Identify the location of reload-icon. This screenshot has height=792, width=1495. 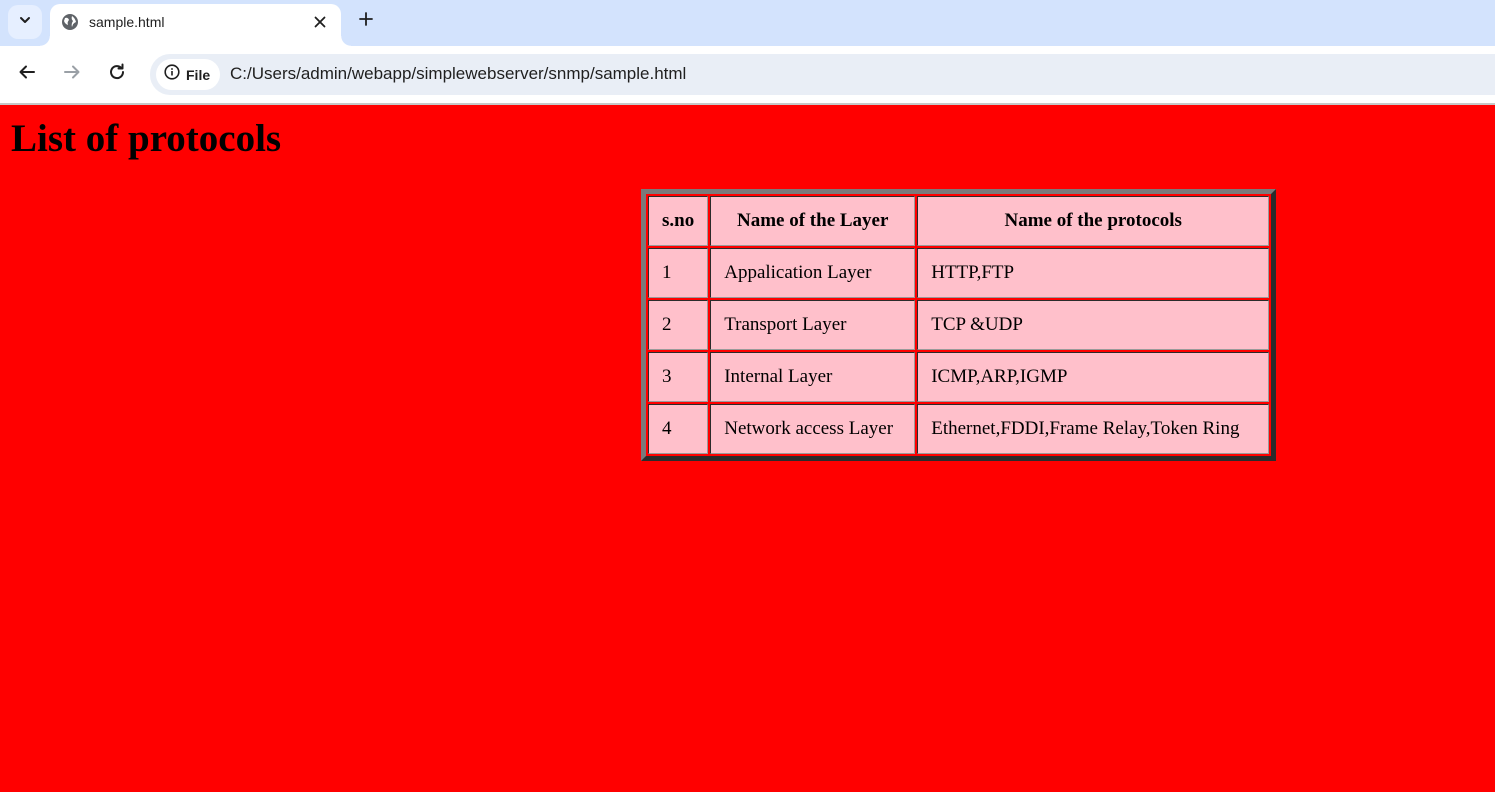
(117, 74).